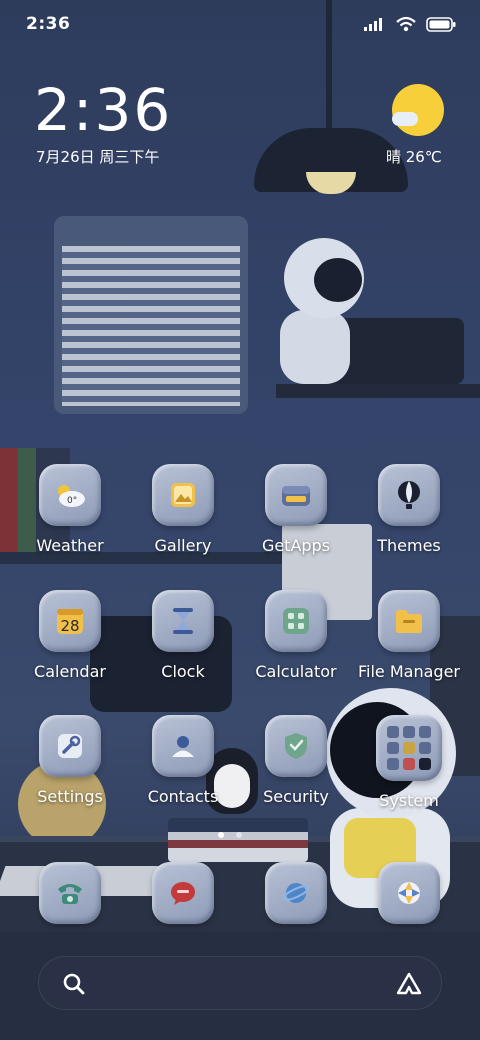 This screenshot has height=1040, width=480. I want to click on sunny-weather-icon, so click(418, 110).